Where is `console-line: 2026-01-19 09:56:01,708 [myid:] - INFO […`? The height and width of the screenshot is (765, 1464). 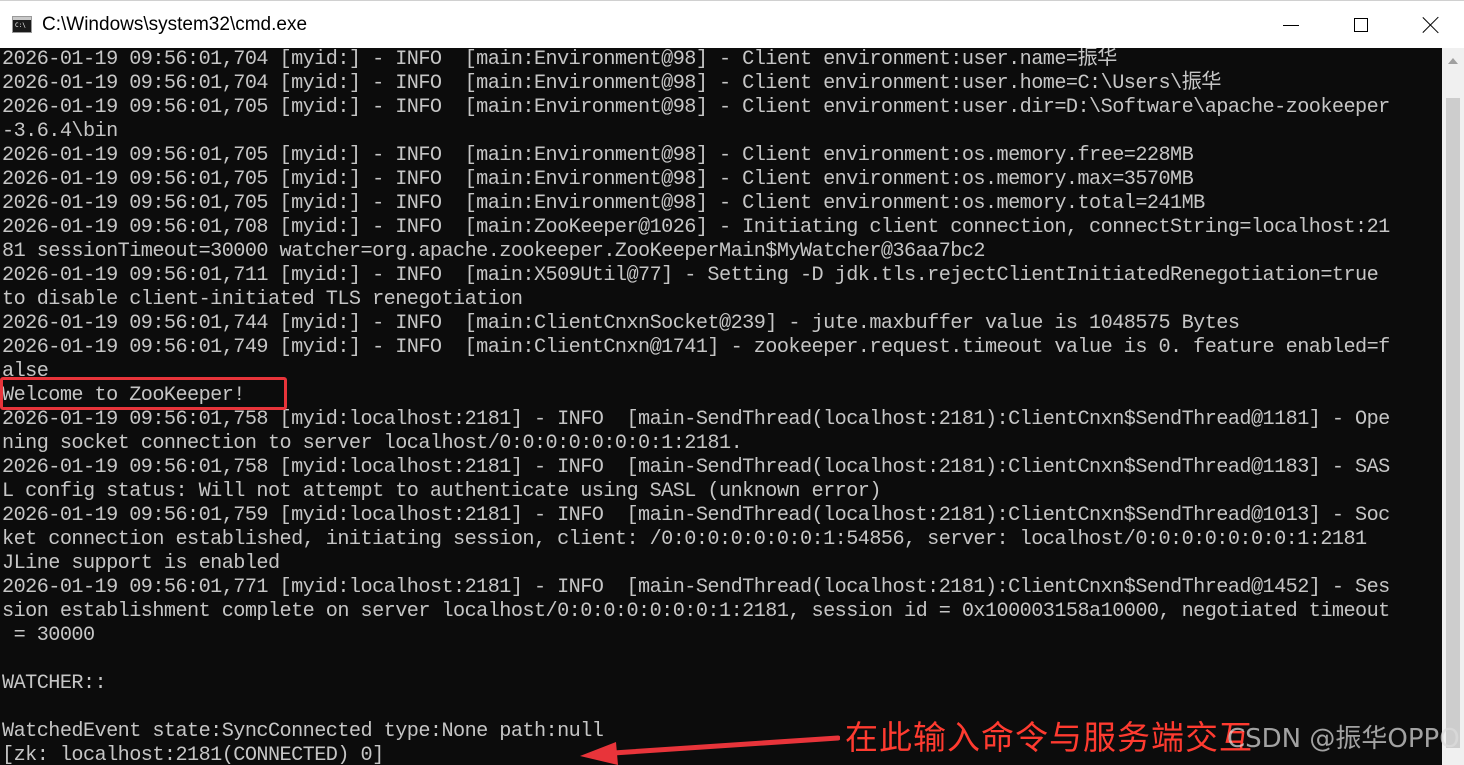 console-line: 2026-01-19 09:56:01,708 [myid:] - INFO [… is located at coordinates (696, 227).